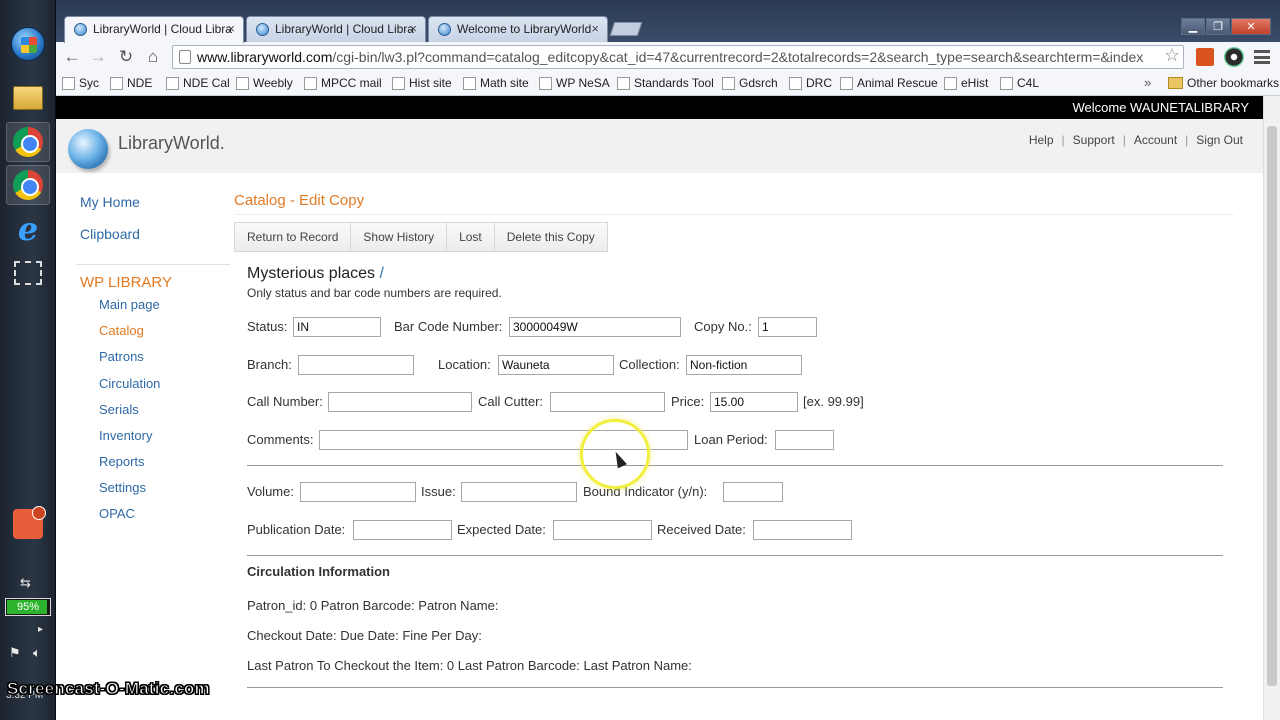 The width and height of the screenshot is (1280, 720). What do you see at coordinates (40, 629) in the screenshot?
I see `show-hidden-icon: ▸` at bounding box center [40, 629].